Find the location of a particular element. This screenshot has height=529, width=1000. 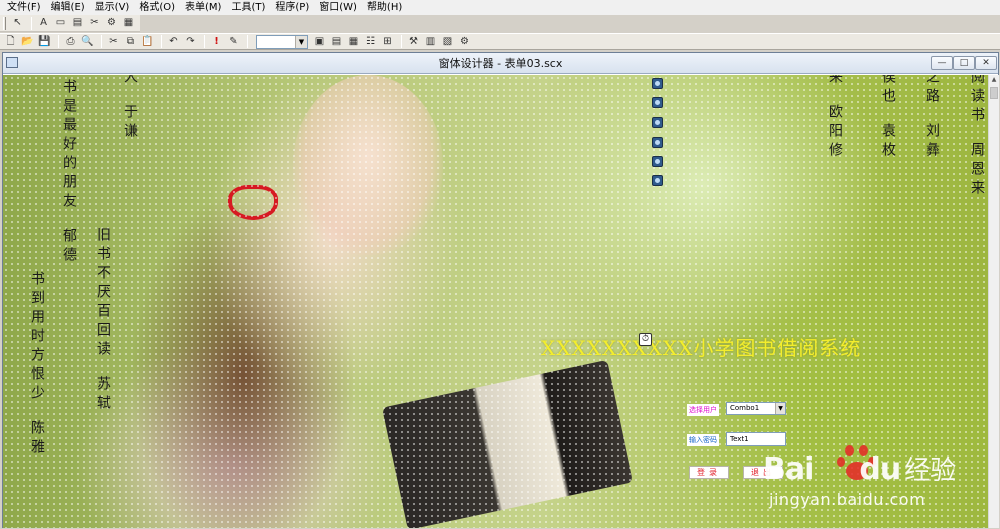

baidu-watermark: Bai du 经验 jingyan.baidu.com is located at coordinates (860, 479).